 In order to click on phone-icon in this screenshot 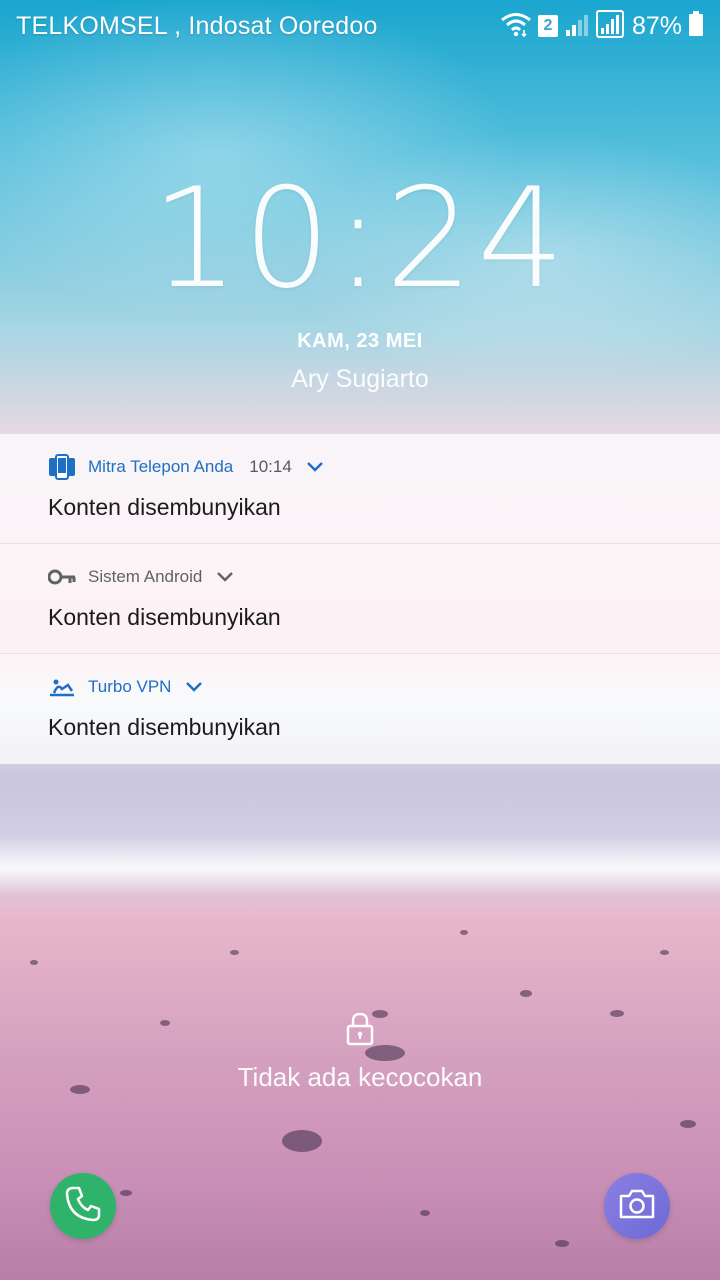, I will do `click(83, 1206)`.